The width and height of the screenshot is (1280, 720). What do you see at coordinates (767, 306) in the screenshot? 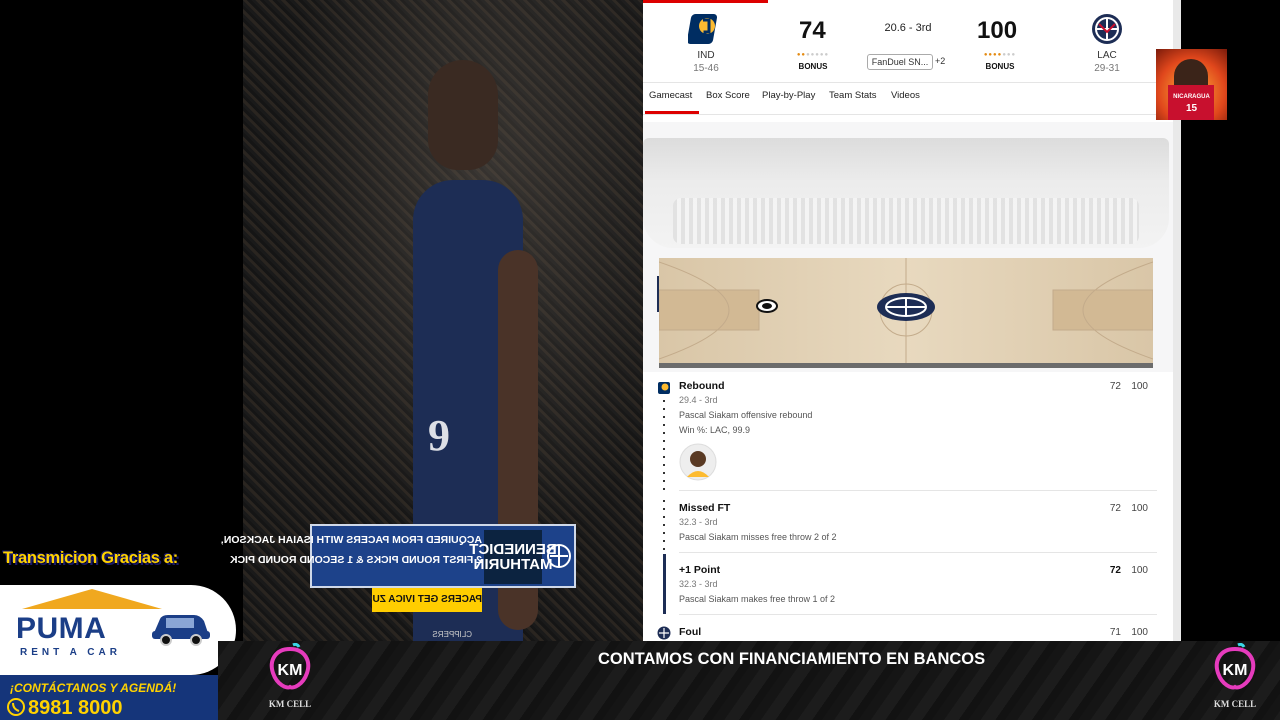
I see `shot-location-marker` at bounding box center [767, 306].